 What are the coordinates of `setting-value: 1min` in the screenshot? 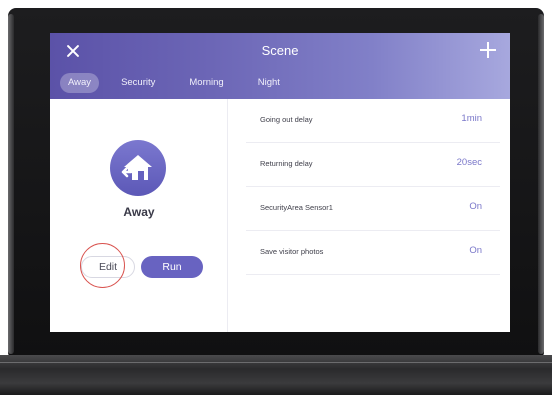 It's located at (471, 118).